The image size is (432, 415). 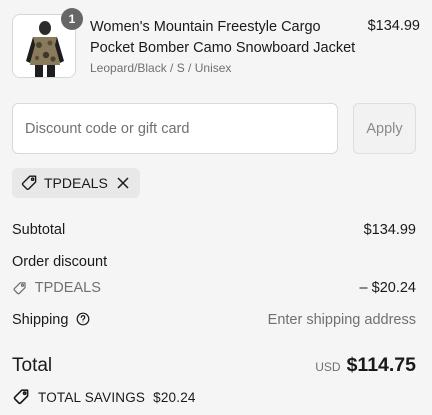 I want to click on total-amount-group: USD $114.75, so click(x=365, y=365).